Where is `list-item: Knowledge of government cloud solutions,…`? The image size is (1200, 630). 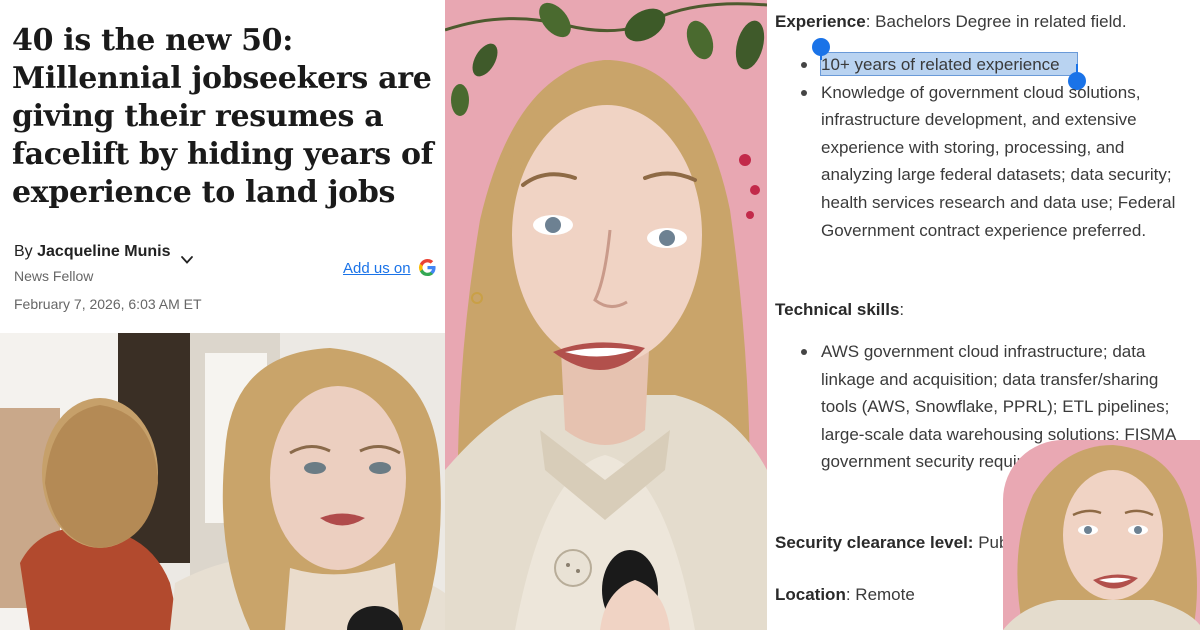
list-item: Knowledge of government cloud solutions,… is located at coordinates (987, 162).